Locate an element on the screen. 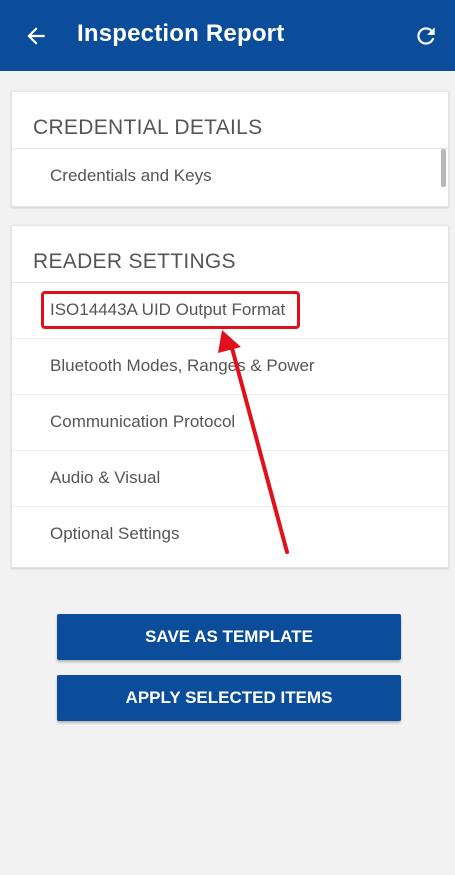 This screenshot has width=455, height=875. highlight-box-annotation is located at coordinates (170, 310).